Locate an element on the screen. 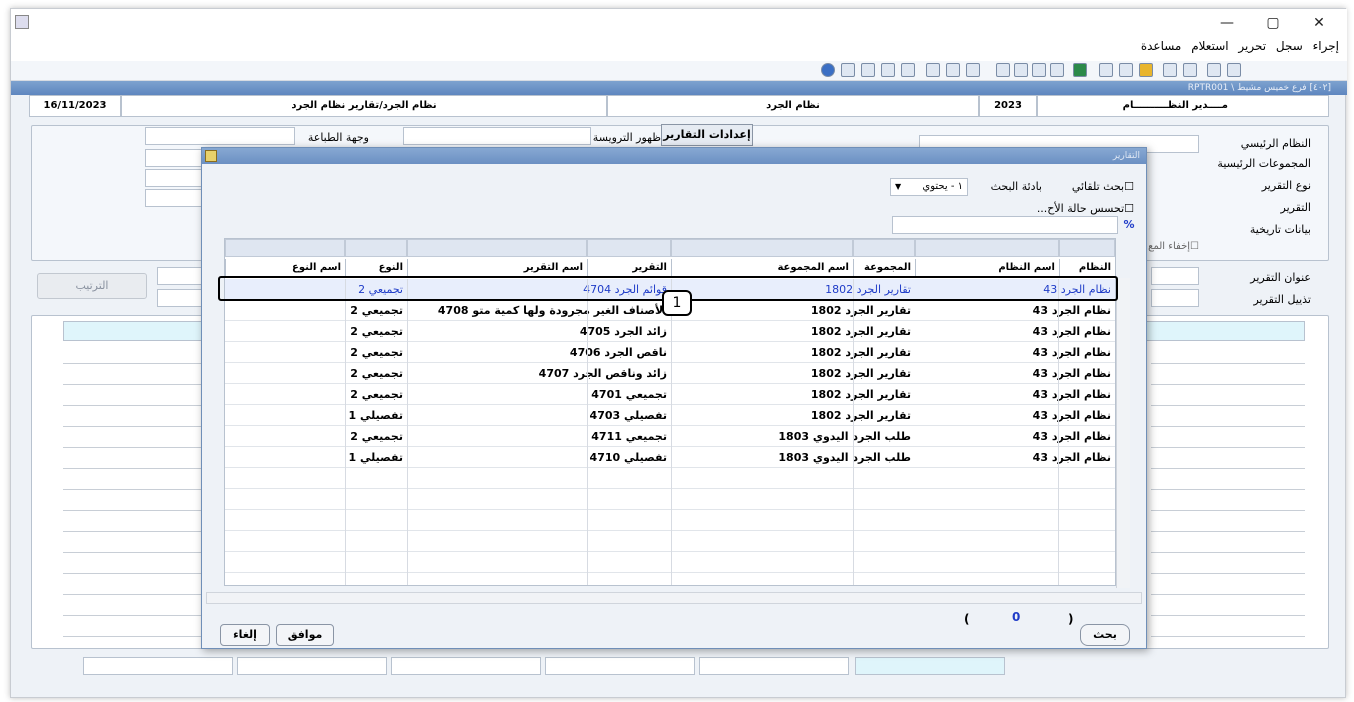 This screenshot has width=1354, height=702. app-icon is located at coordinates (22, 22).